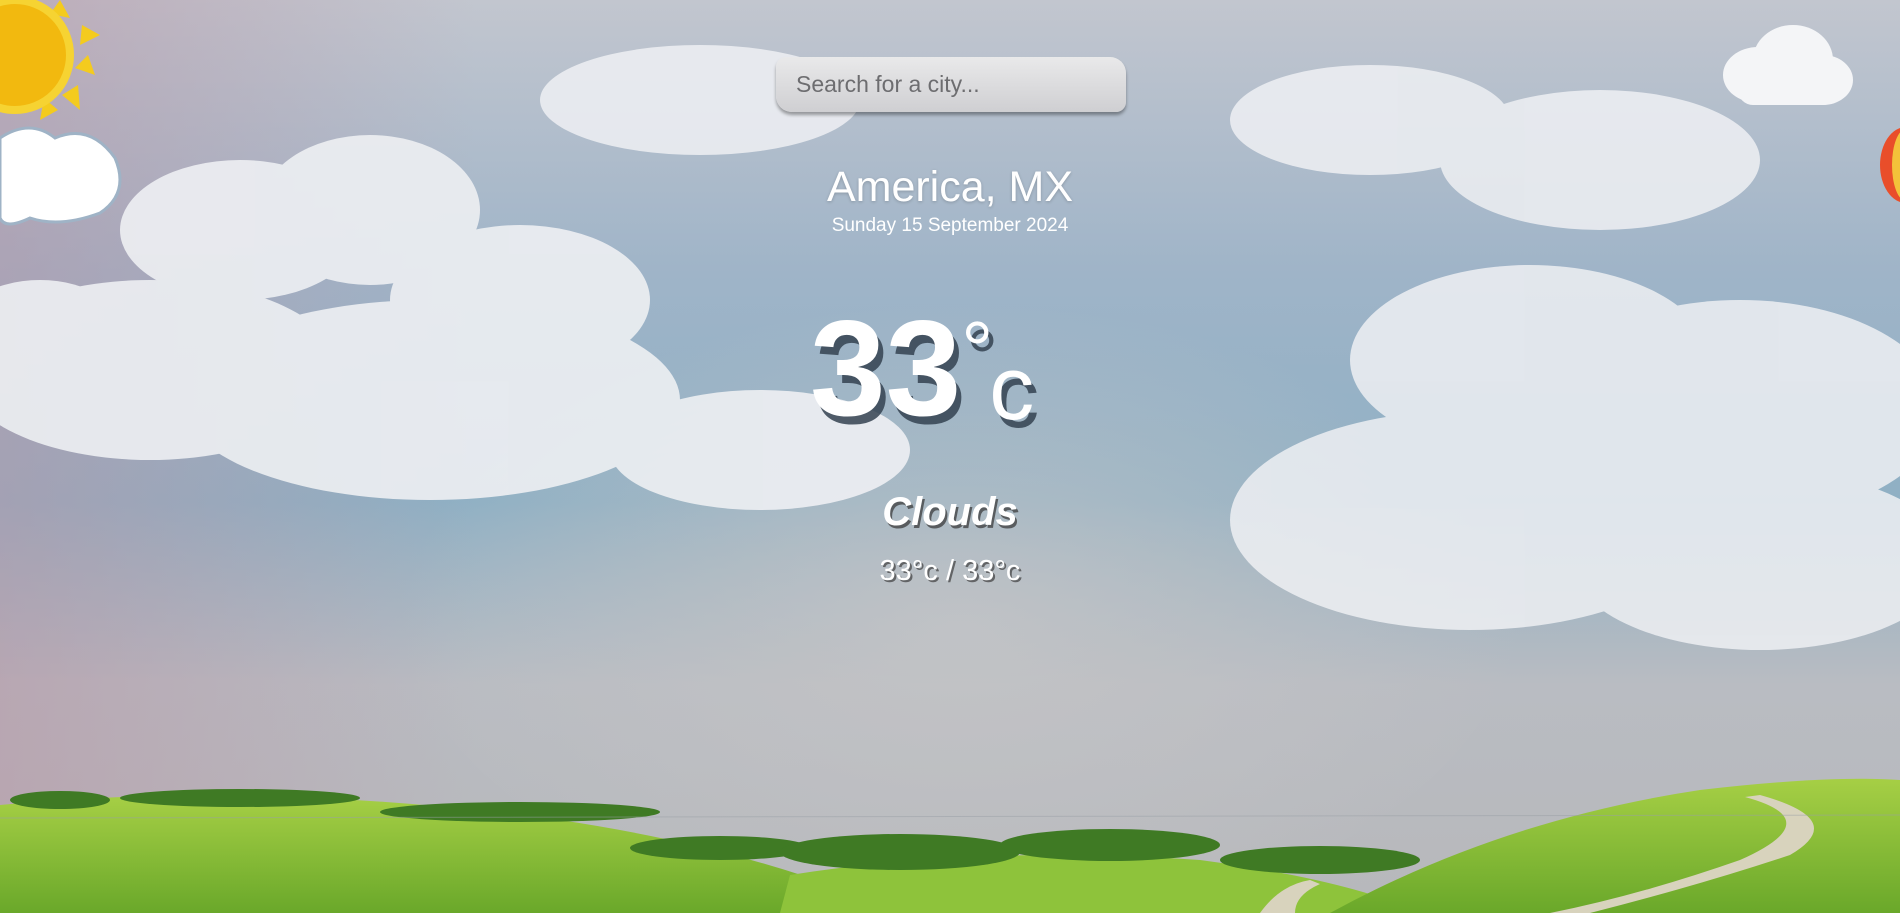  Describe the element at coordinates (1012, 389) in the screenshot. I see `temperature-unit: c` at that location.